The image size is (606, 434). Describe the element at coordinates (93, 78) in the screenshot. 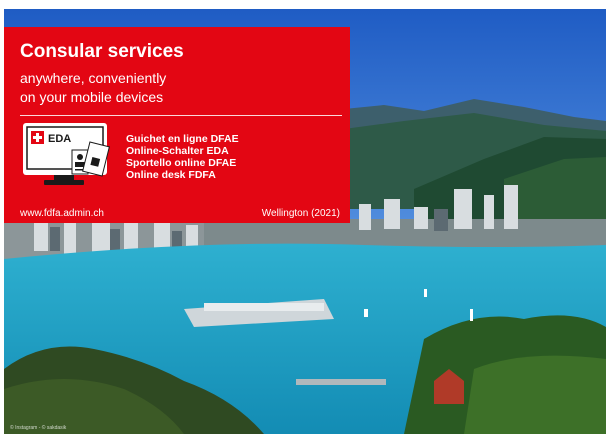

I see `subtitle-line-1: anywhere, conveniently` at that location.